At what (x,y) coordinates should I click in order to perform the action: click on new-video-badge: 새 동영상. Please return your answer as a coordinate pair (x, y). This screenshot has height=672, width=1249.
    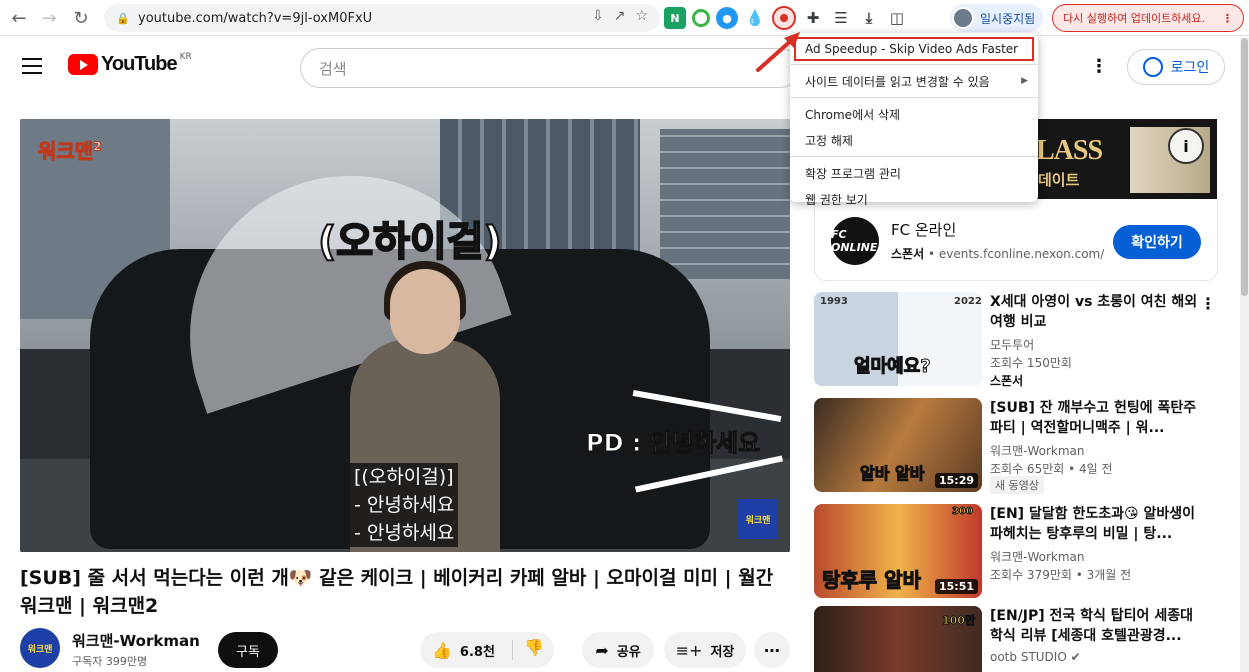
    Looking at the image, I should click on (1017, 485).